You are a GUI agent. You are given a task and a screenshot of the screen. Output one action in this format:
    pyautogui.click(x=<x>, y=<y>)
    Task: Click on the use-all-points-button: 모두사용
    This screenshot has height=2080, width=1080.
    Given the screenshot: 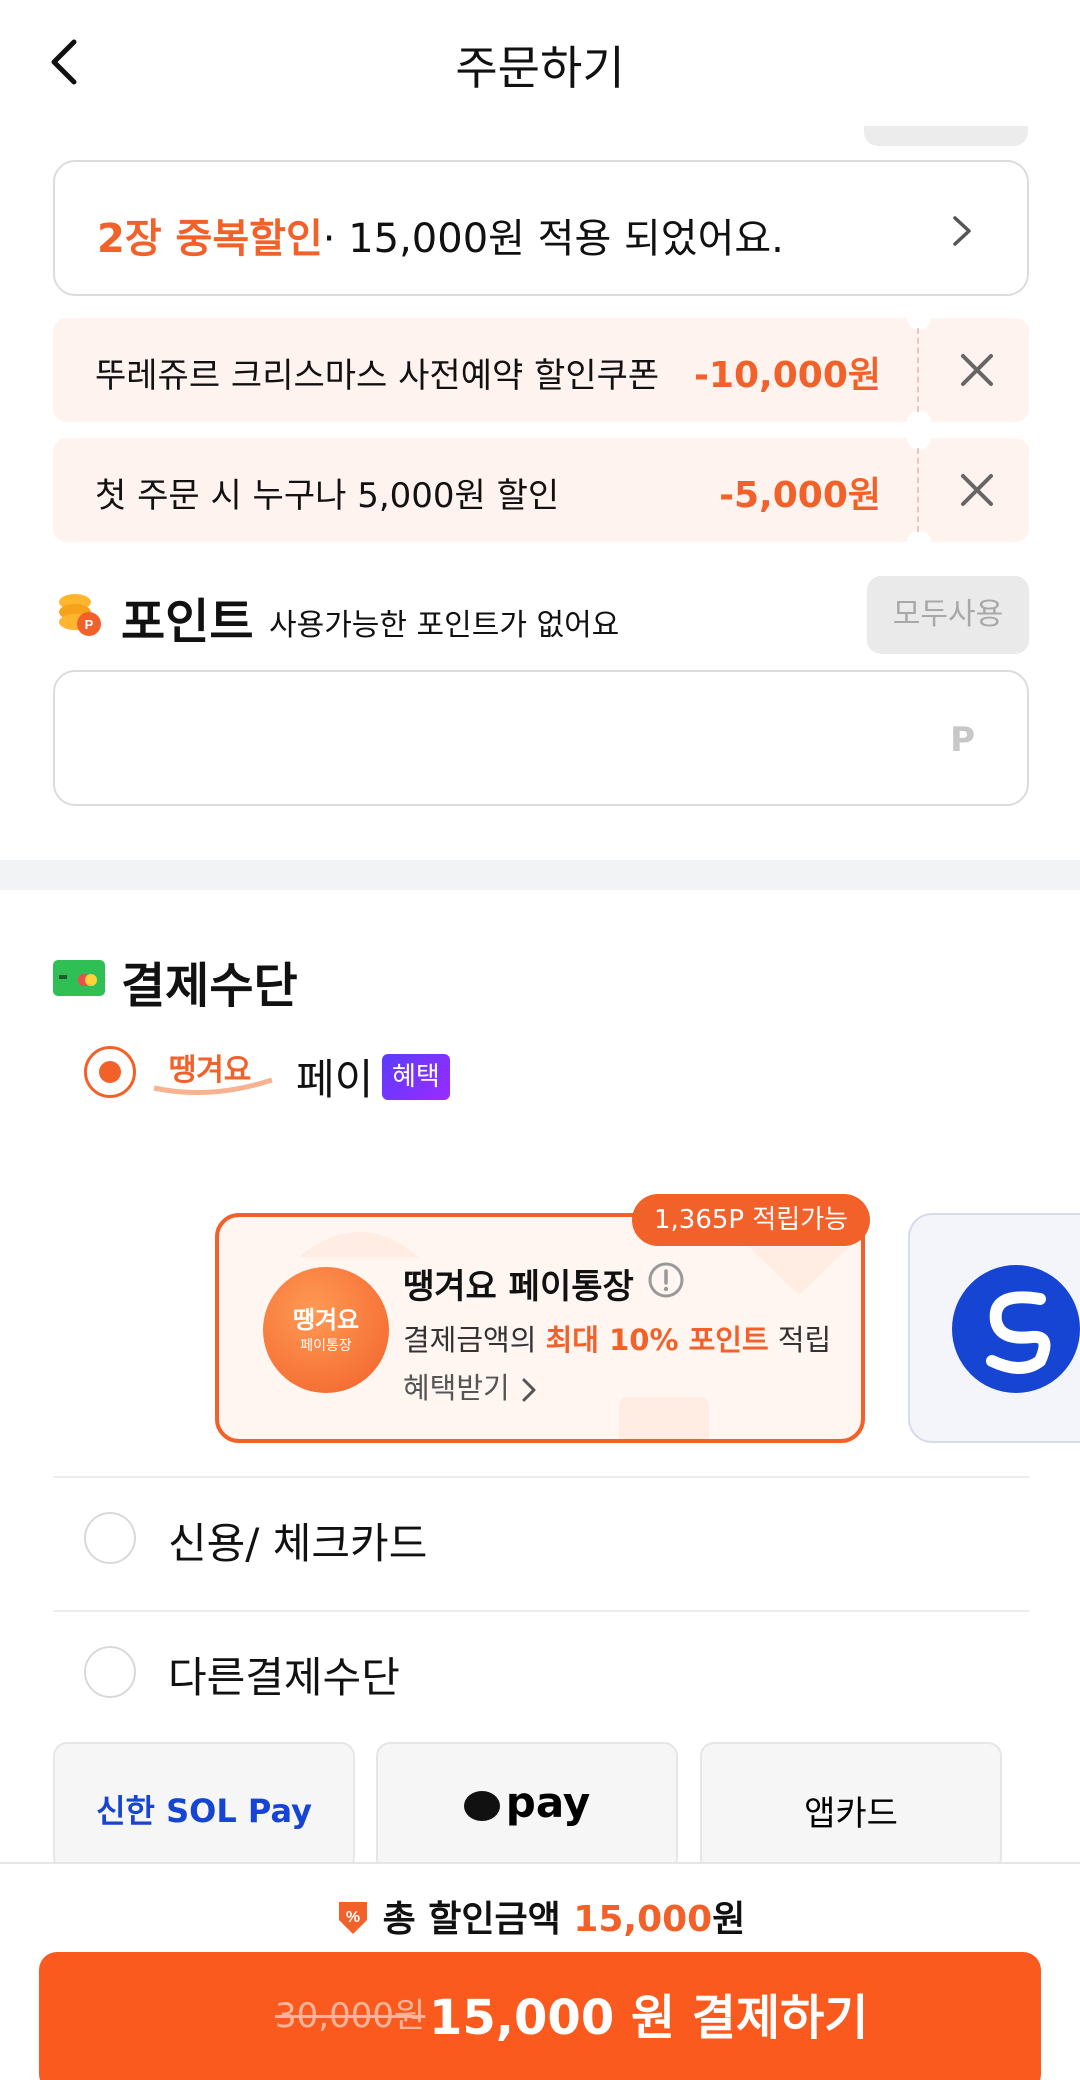 What is the action you would take?
    pyautogui.click(x=948, y=615)
    